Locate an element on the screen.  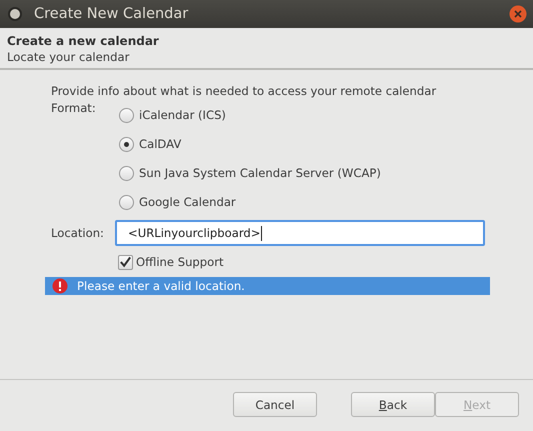
option-label: CalDAV is located at coordinates (160, 144).